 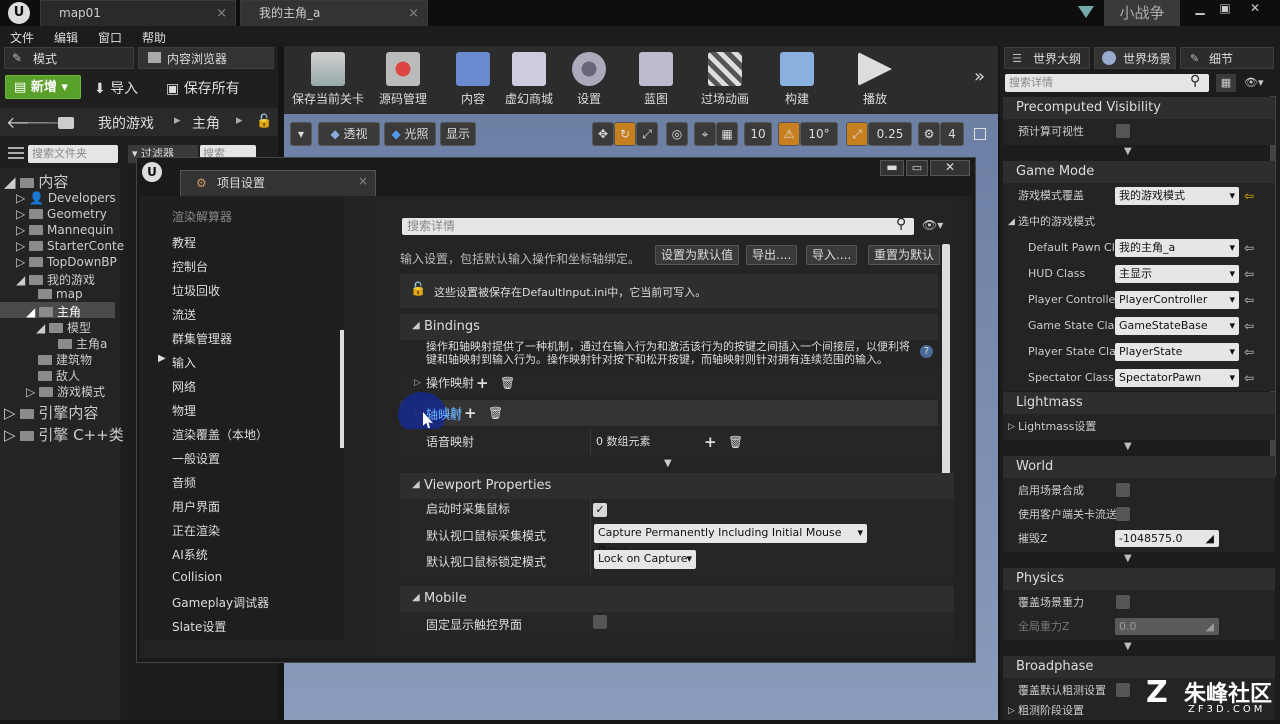 What do you see at coordinates (1086, 12) in the screenshot?
I see `feedback-icon` at bounding box center [1086, 12].